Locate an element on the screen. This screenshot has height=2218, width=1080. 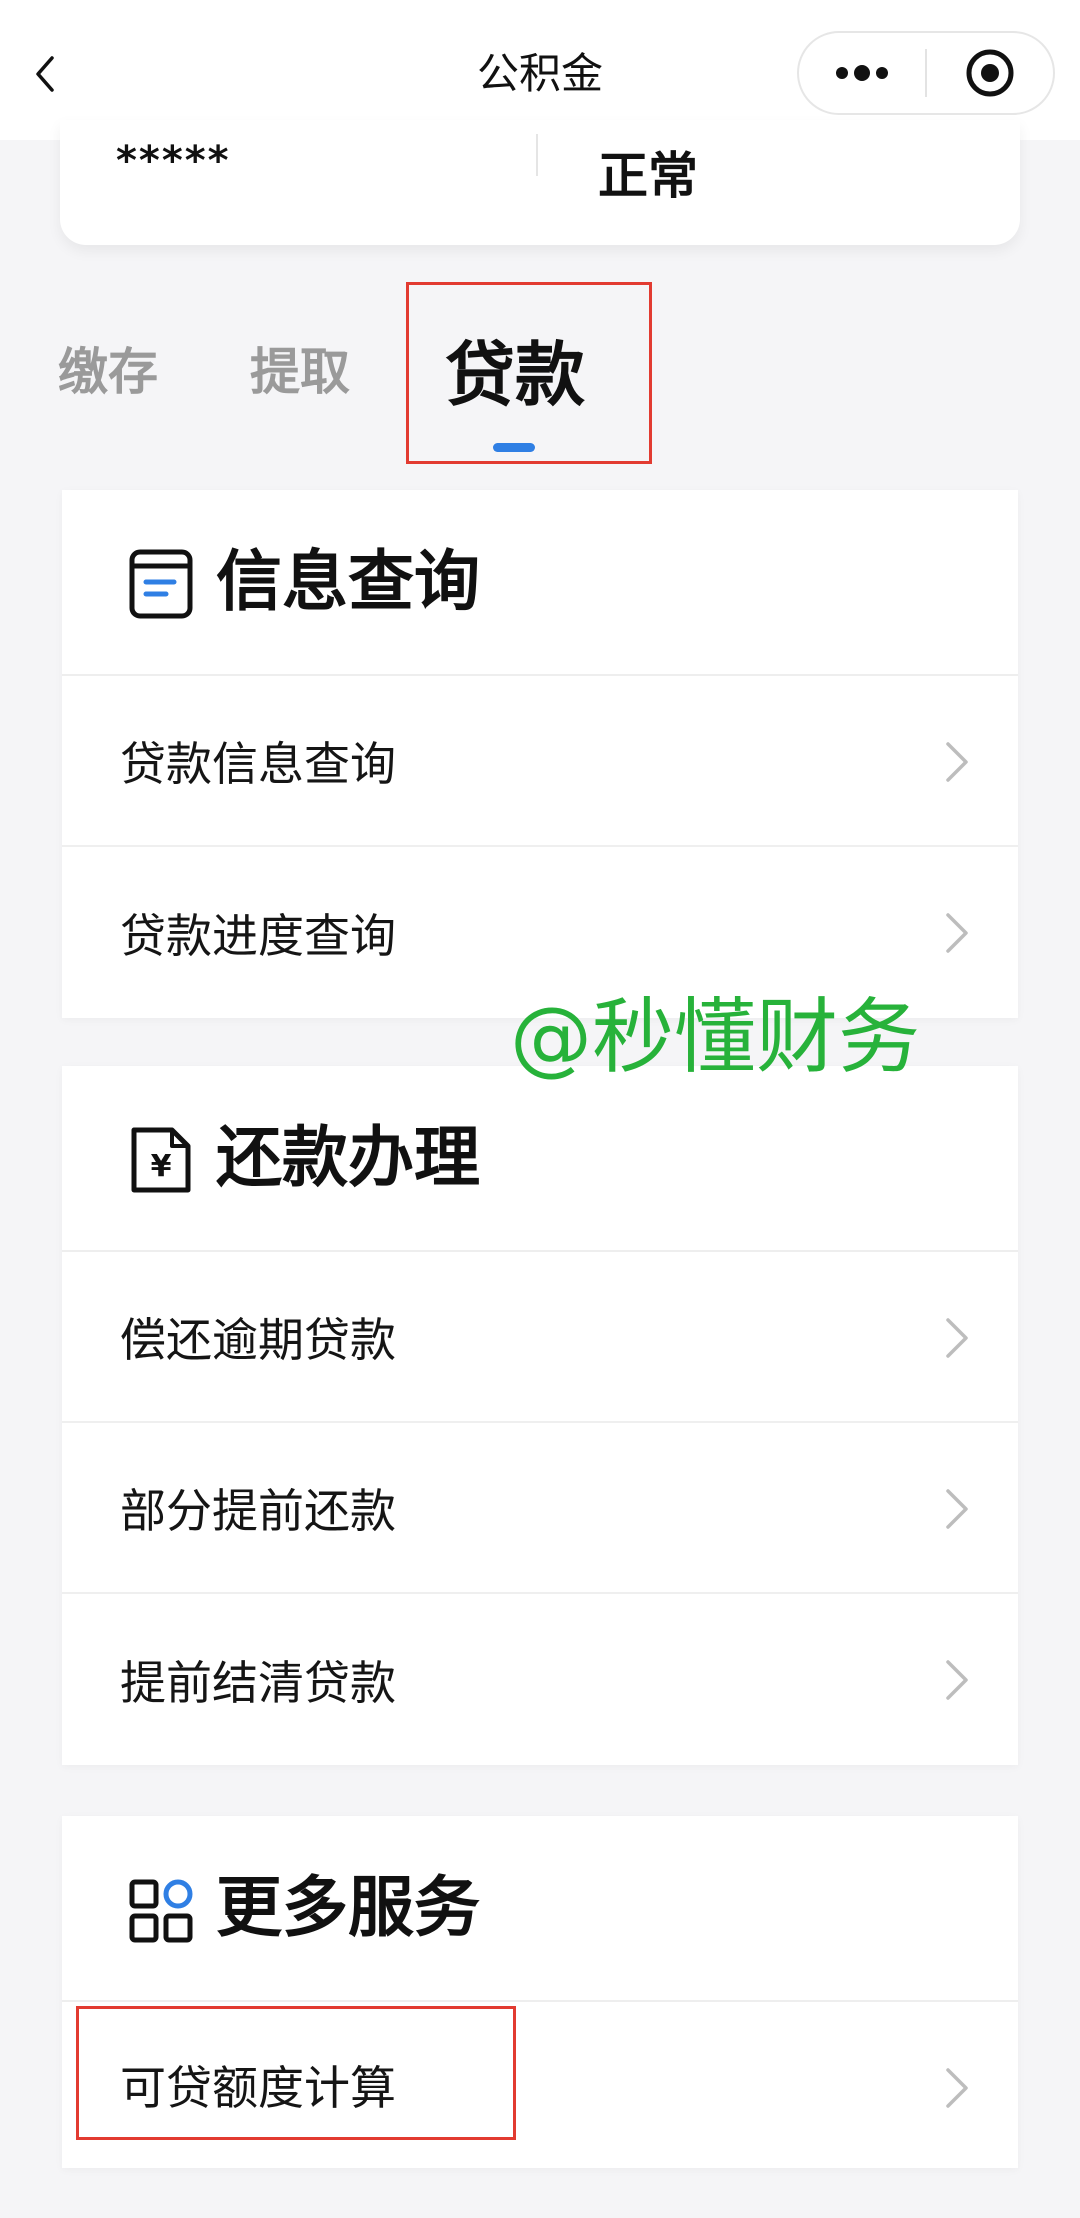
list-item-overdue-repay: 偿还逾期贷款 is located at coordinates (540, 1337).